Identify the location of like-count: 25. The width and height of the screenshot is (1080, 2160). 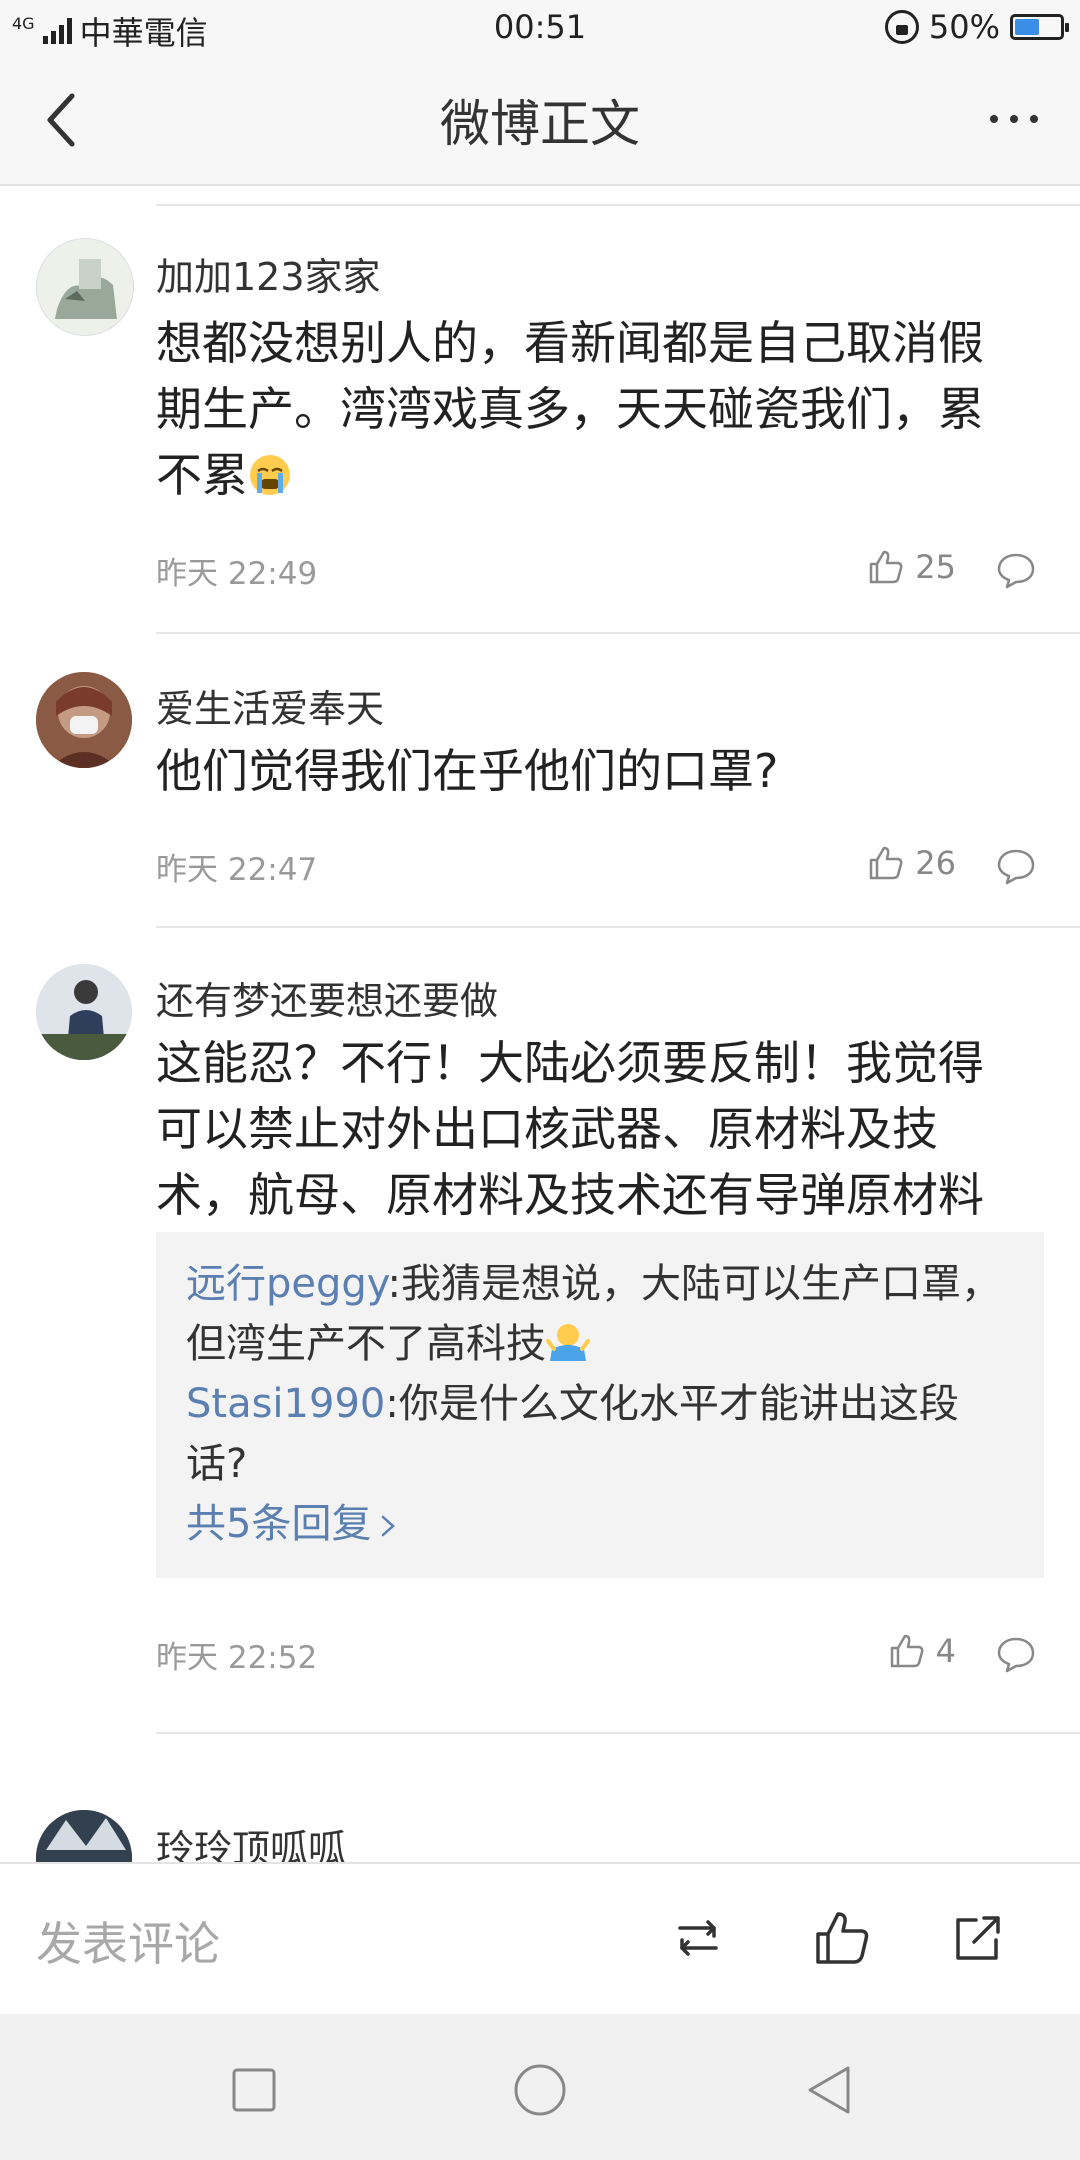
(935, 567).